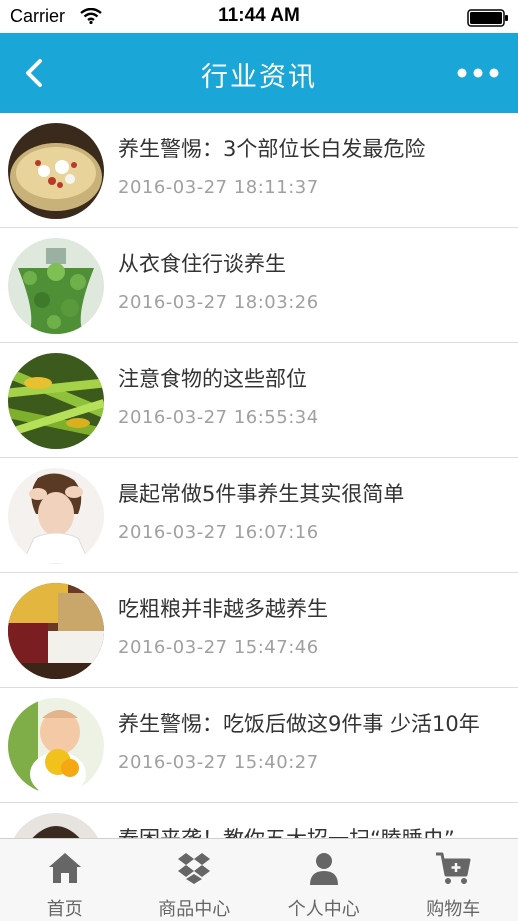 This screenshot has width=518, height=921. Describe the element at coordinates (218, 187) in the screenshot. I see `article-date: 2016-03-27 18:11:37` at that location.